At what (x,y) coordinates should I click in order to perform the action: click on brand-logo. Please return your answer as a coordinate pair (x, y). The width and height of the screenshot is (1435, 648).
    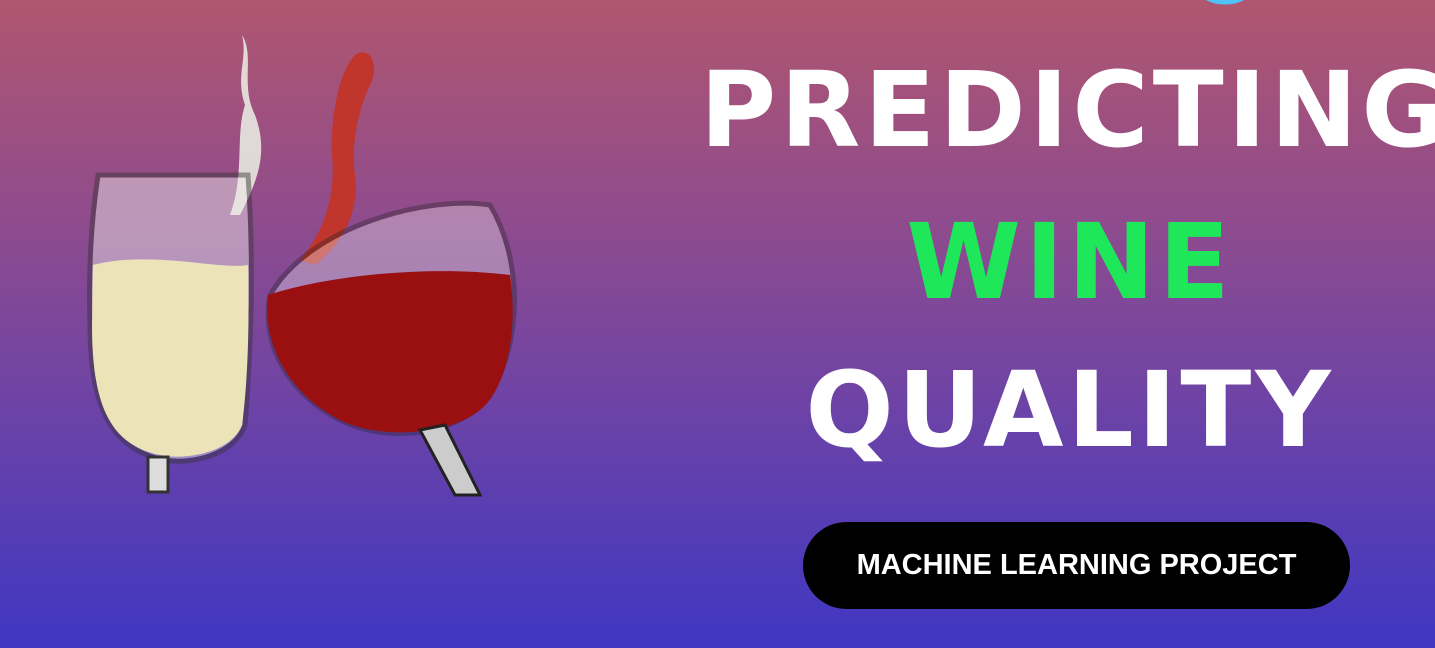
    Looking at the image, I should click on (1225, 2).